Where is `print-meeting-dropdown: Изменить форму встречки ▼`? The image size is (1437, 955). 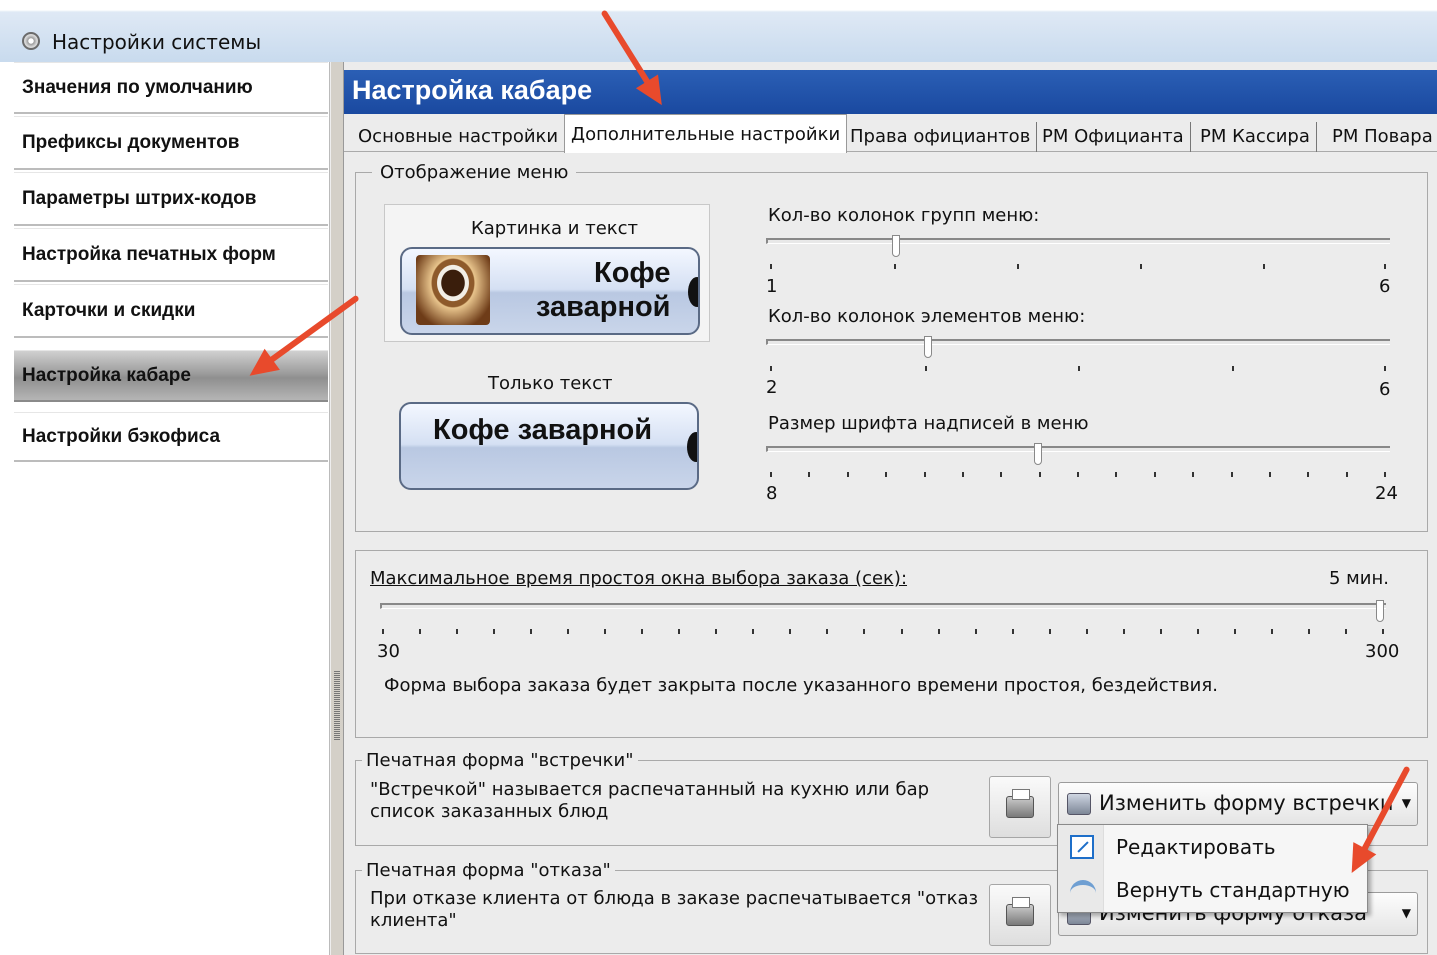
print-meeting-dropdown: Изменить форму встречки ▼ is located at coordinates (1238, 804).